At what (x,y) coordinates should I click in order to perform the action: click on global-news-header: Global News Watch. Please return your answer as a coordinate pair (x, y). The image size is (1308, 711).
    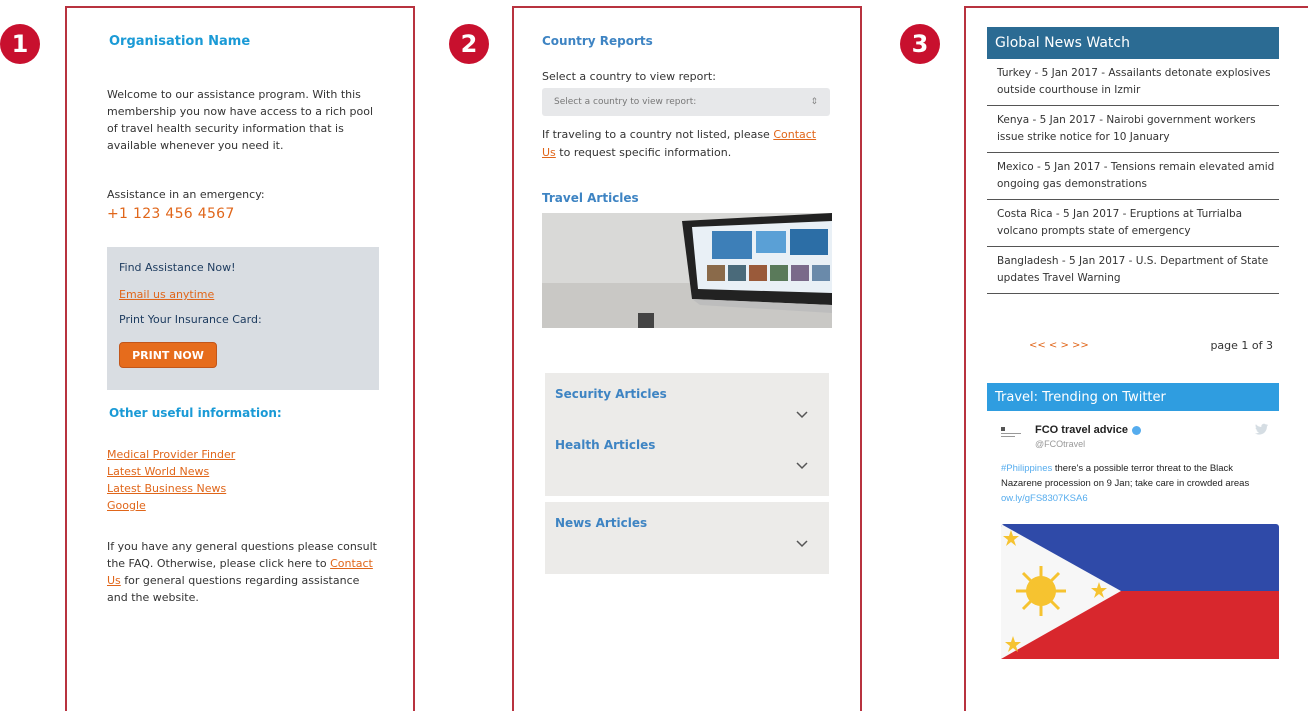
    Looking at the image, I should click on (1133, 43).